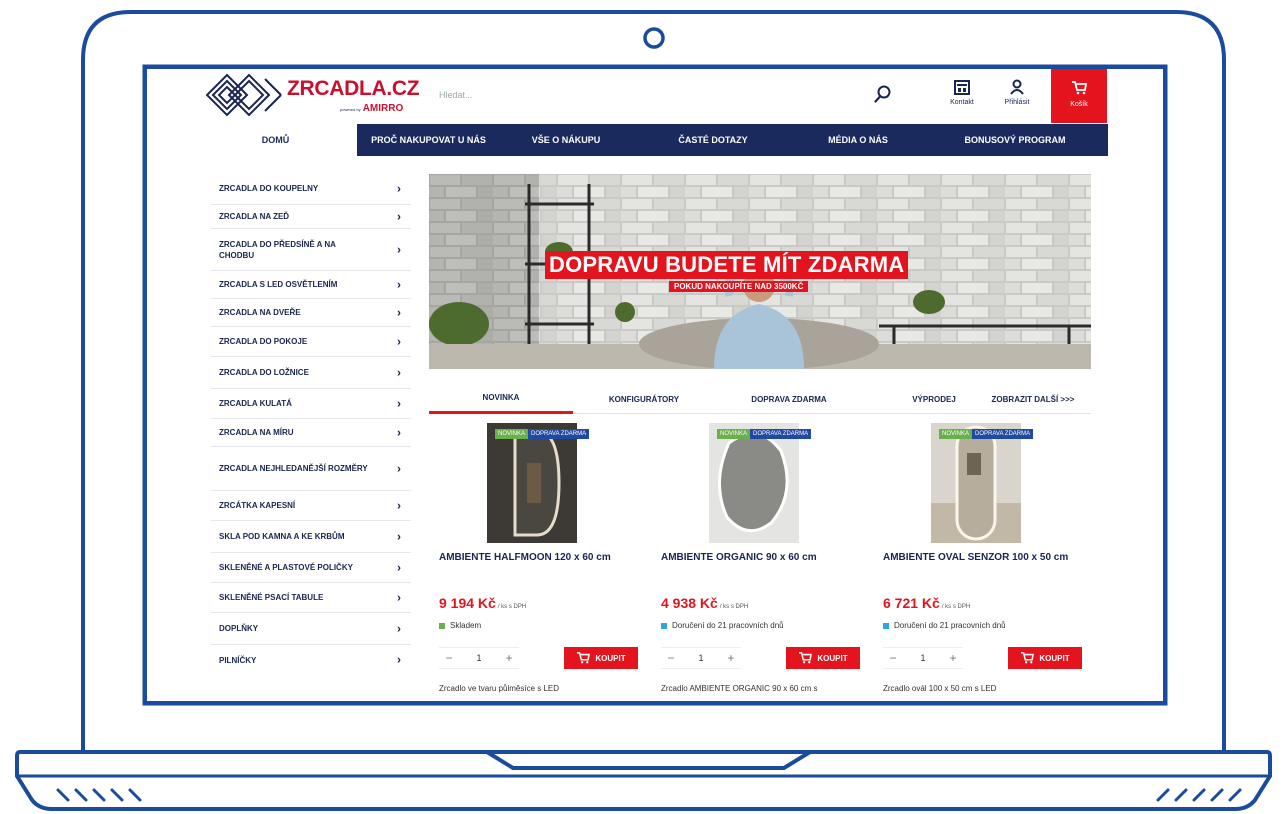  What do you see at coordinates (962, 98) in the screenshot?
I see `contact-link: Kontakt` at bounding box center [962, 98].